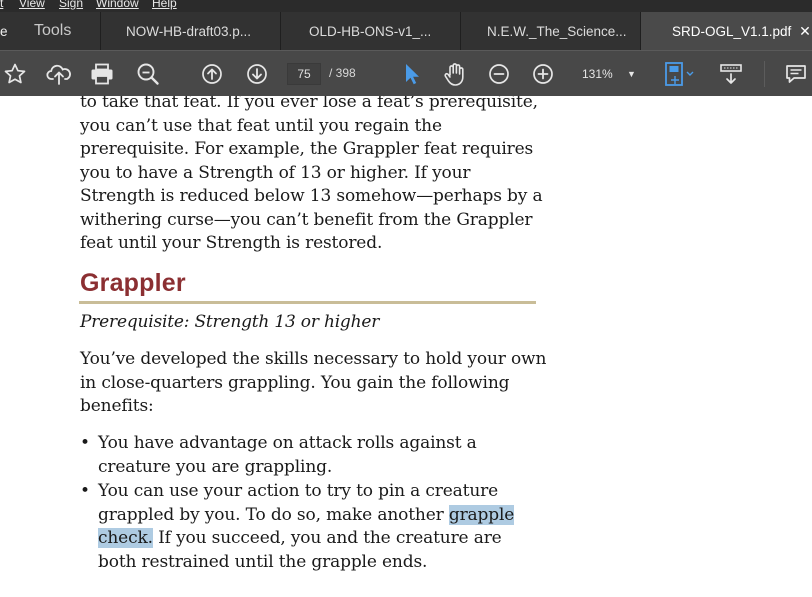  I want to click on tab-document-label: SRD-OGL_V1.1.pdf, so click(732, 31).